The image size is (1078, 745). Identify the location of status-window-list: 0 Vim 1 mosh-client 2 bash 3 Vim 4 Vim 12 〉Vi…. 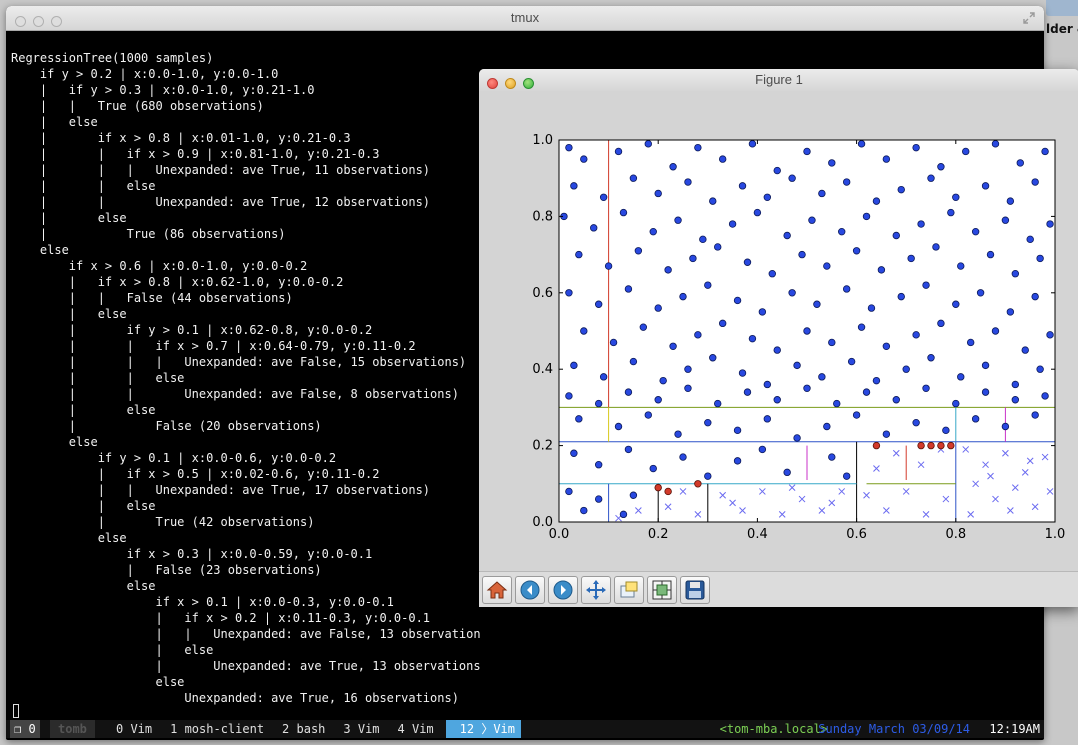
(327, 729).